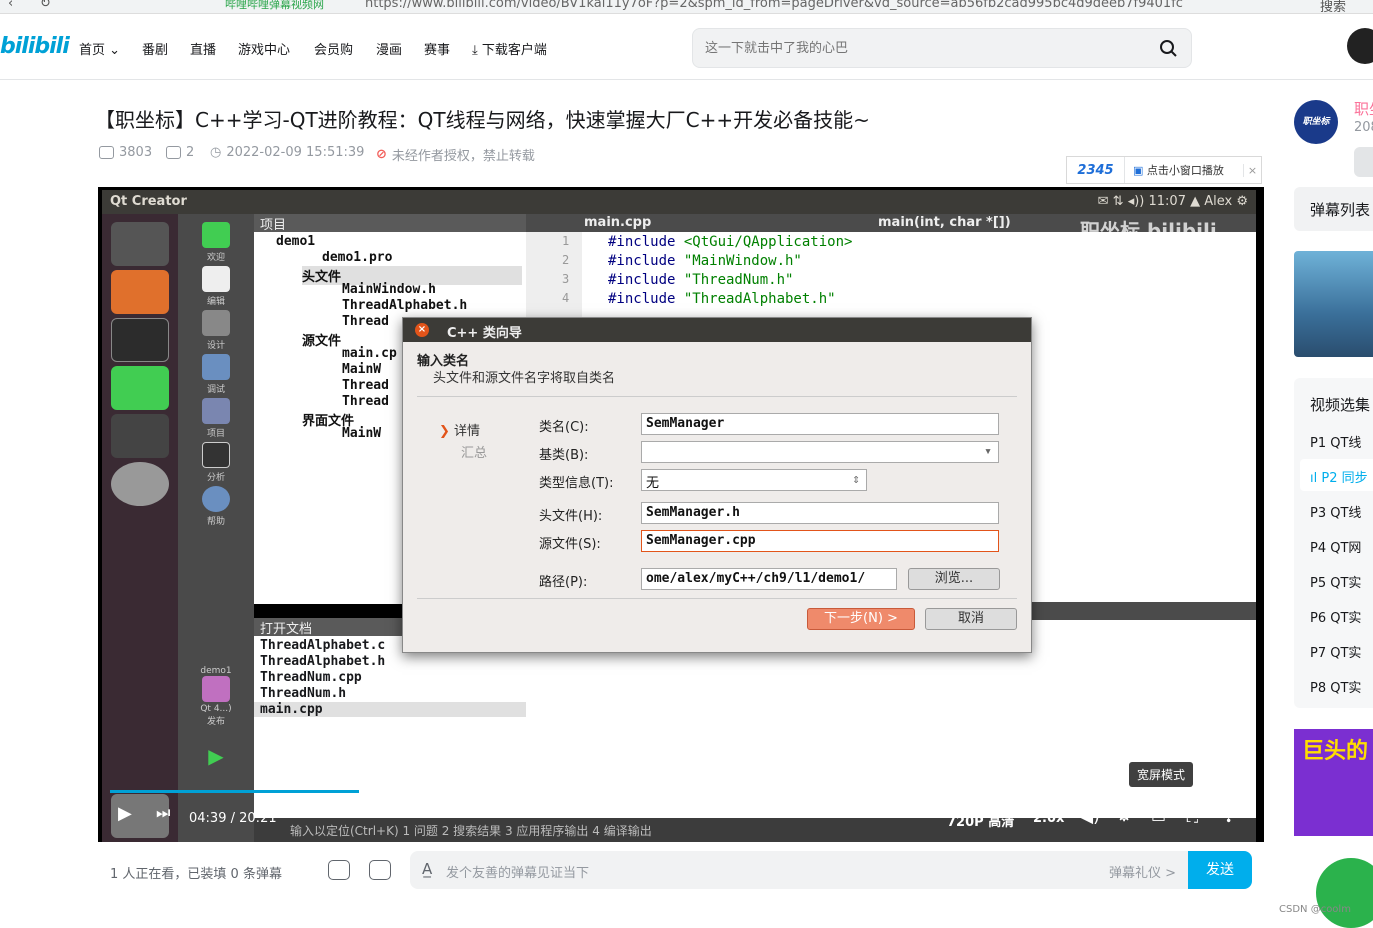 This screenshot has height=928, width=1373. What do you see at coordinates (389, 48) in the screenshot?
I see `nav-manga: 漫画` at bounding box center [389, 48].